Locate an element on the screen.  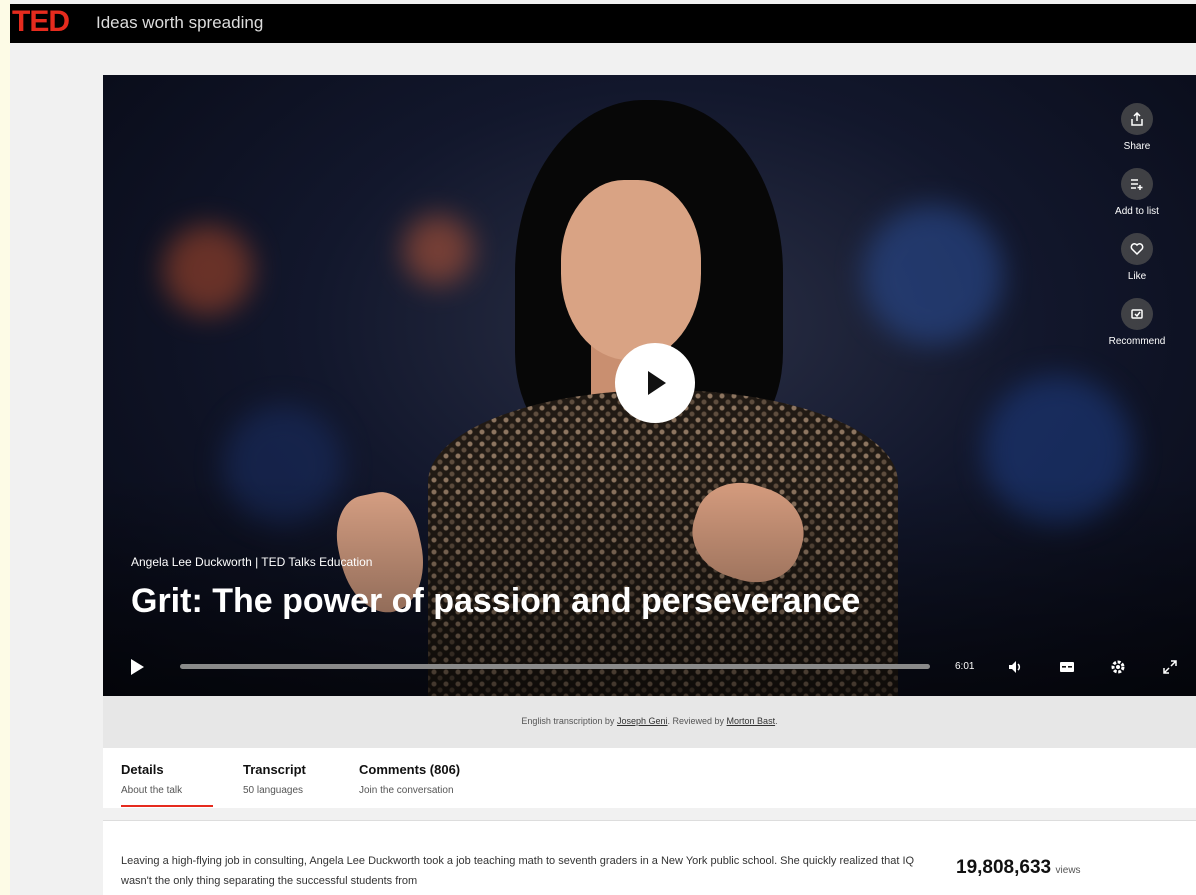
tab-transcript: Transcript 50 languages is located at coordinates (274, 779).